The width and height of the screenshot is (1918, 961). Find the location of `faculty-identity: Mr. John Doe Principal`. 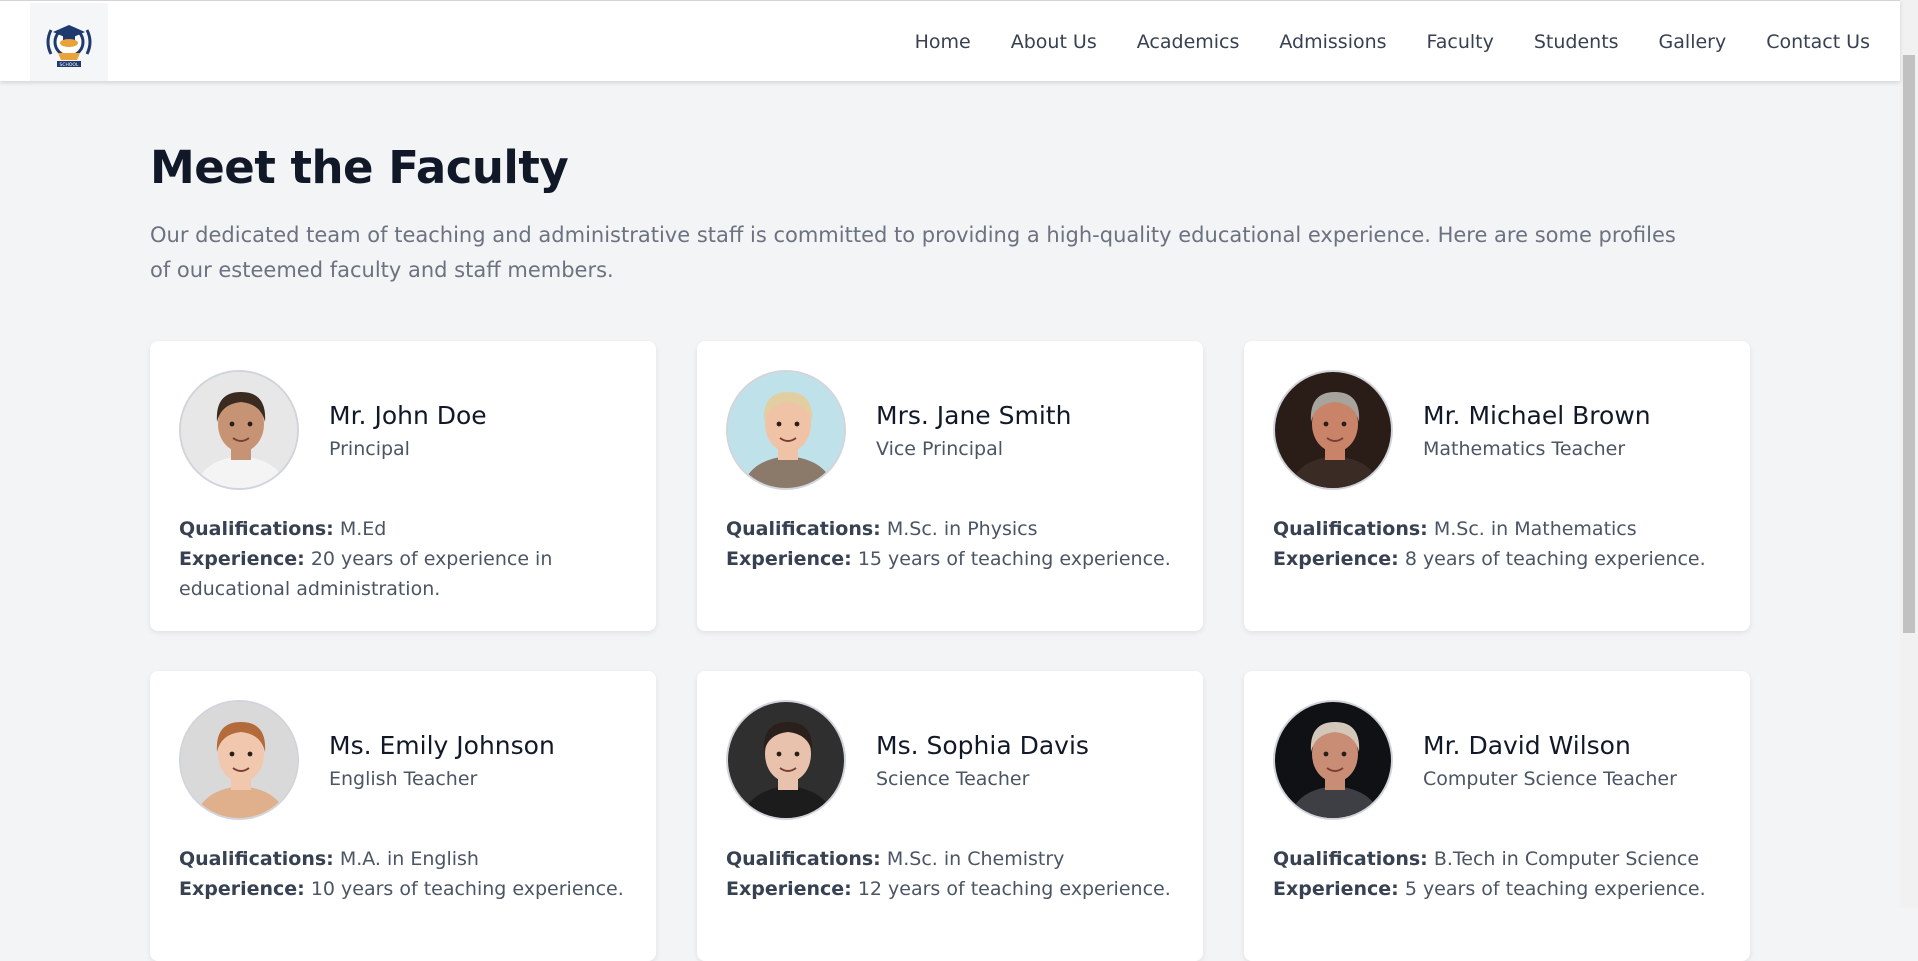

faculty-identity: Mr. John Doe Principal is located at coordinates (408, 430).